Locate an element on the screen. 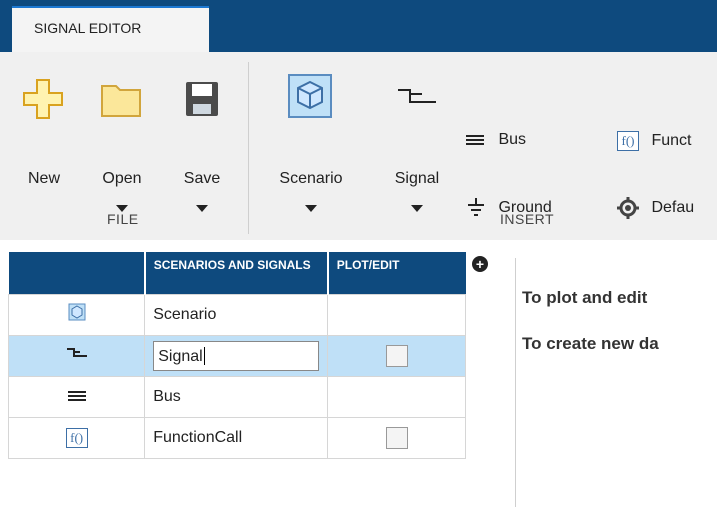 Image resolution: width=717 pixels, height=507 pixels. table-row: f() FunctionCall is located at coordinates (236, 437).